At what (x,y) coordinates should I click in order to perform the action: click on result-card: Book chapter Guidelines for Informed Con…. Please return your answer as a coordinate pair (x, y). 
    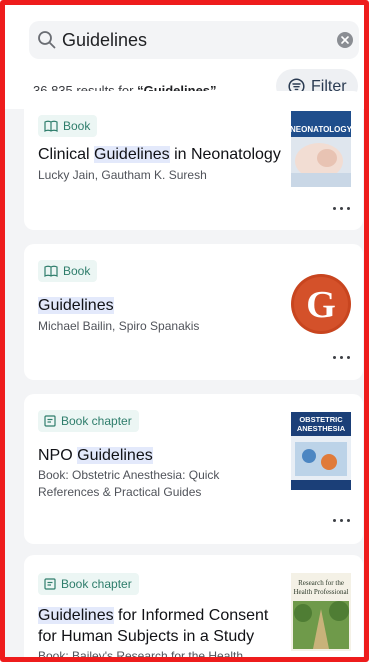
    Looking at the image, I should click on (193, 608).